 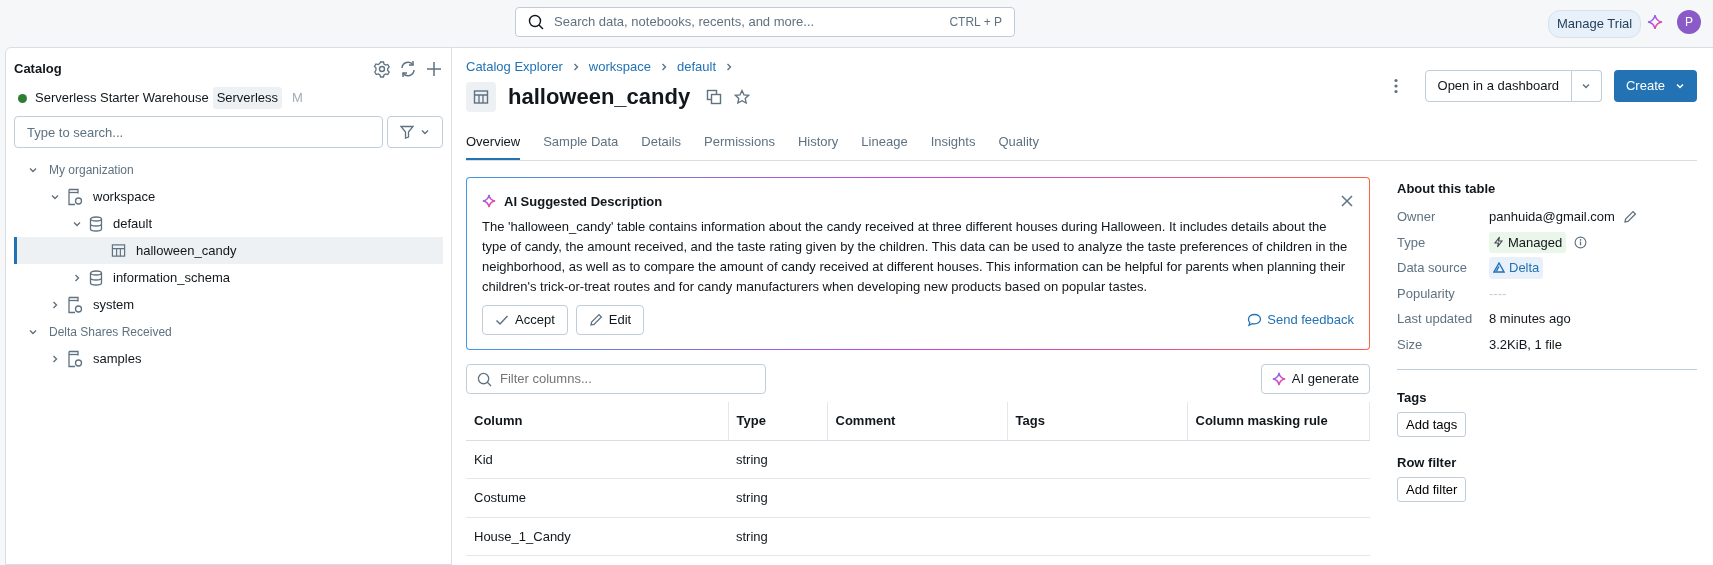 I want to click on tree-item: information_schema, so click(x=228, y=277).